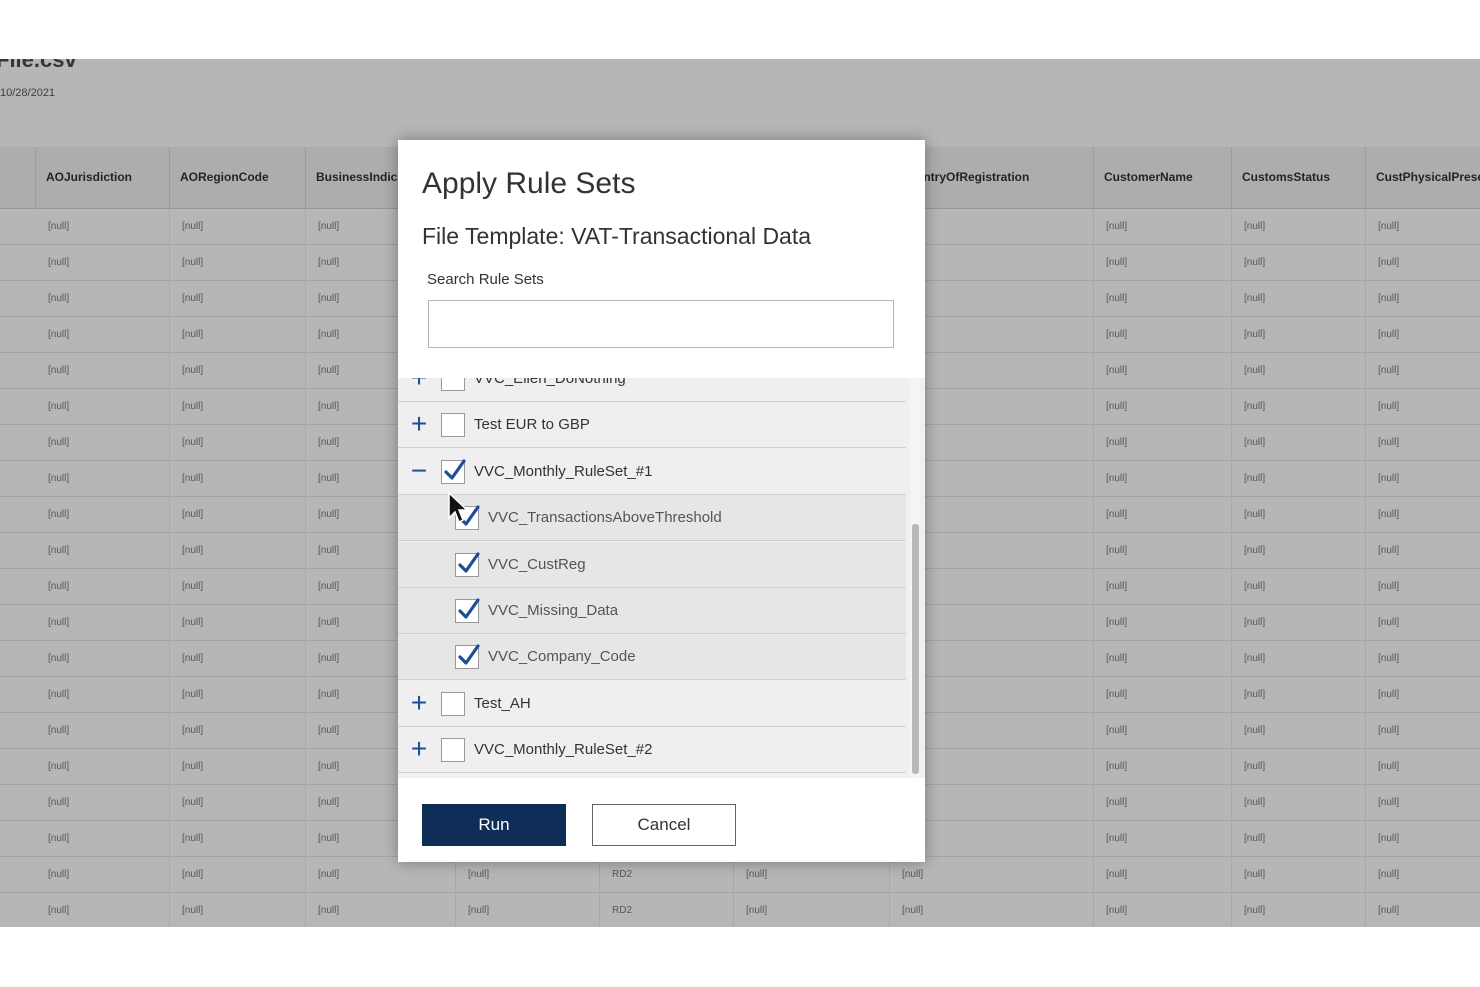 Image resolution: width=1480 pixels, height=987 pixels. I want to click on rule-list-item: + VVC_Monthly_RuleSet_#2, so click(652, 750).